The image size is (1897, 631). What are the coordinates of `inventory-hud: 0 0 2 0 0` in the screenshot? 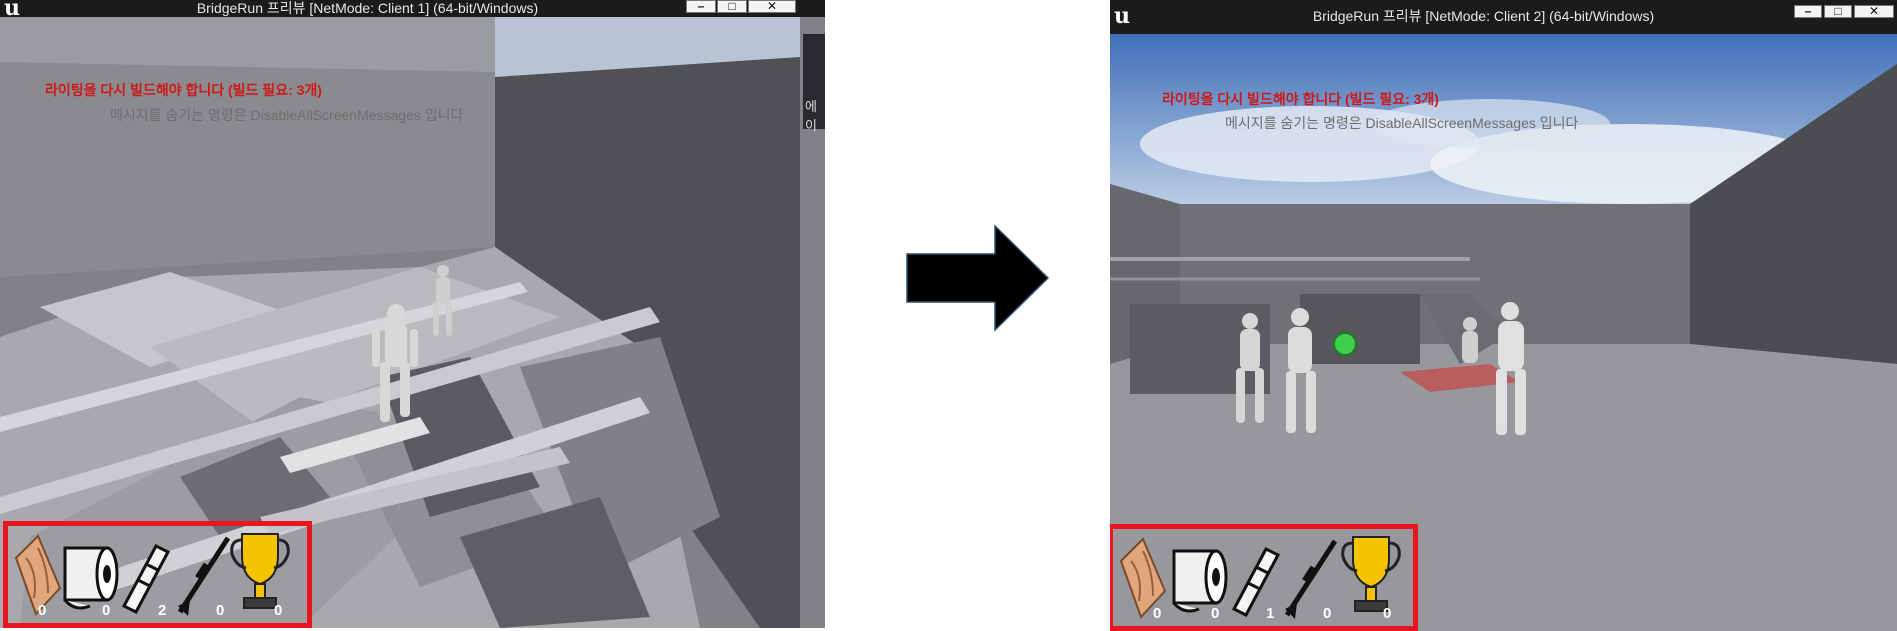 It's located at (157, 574).